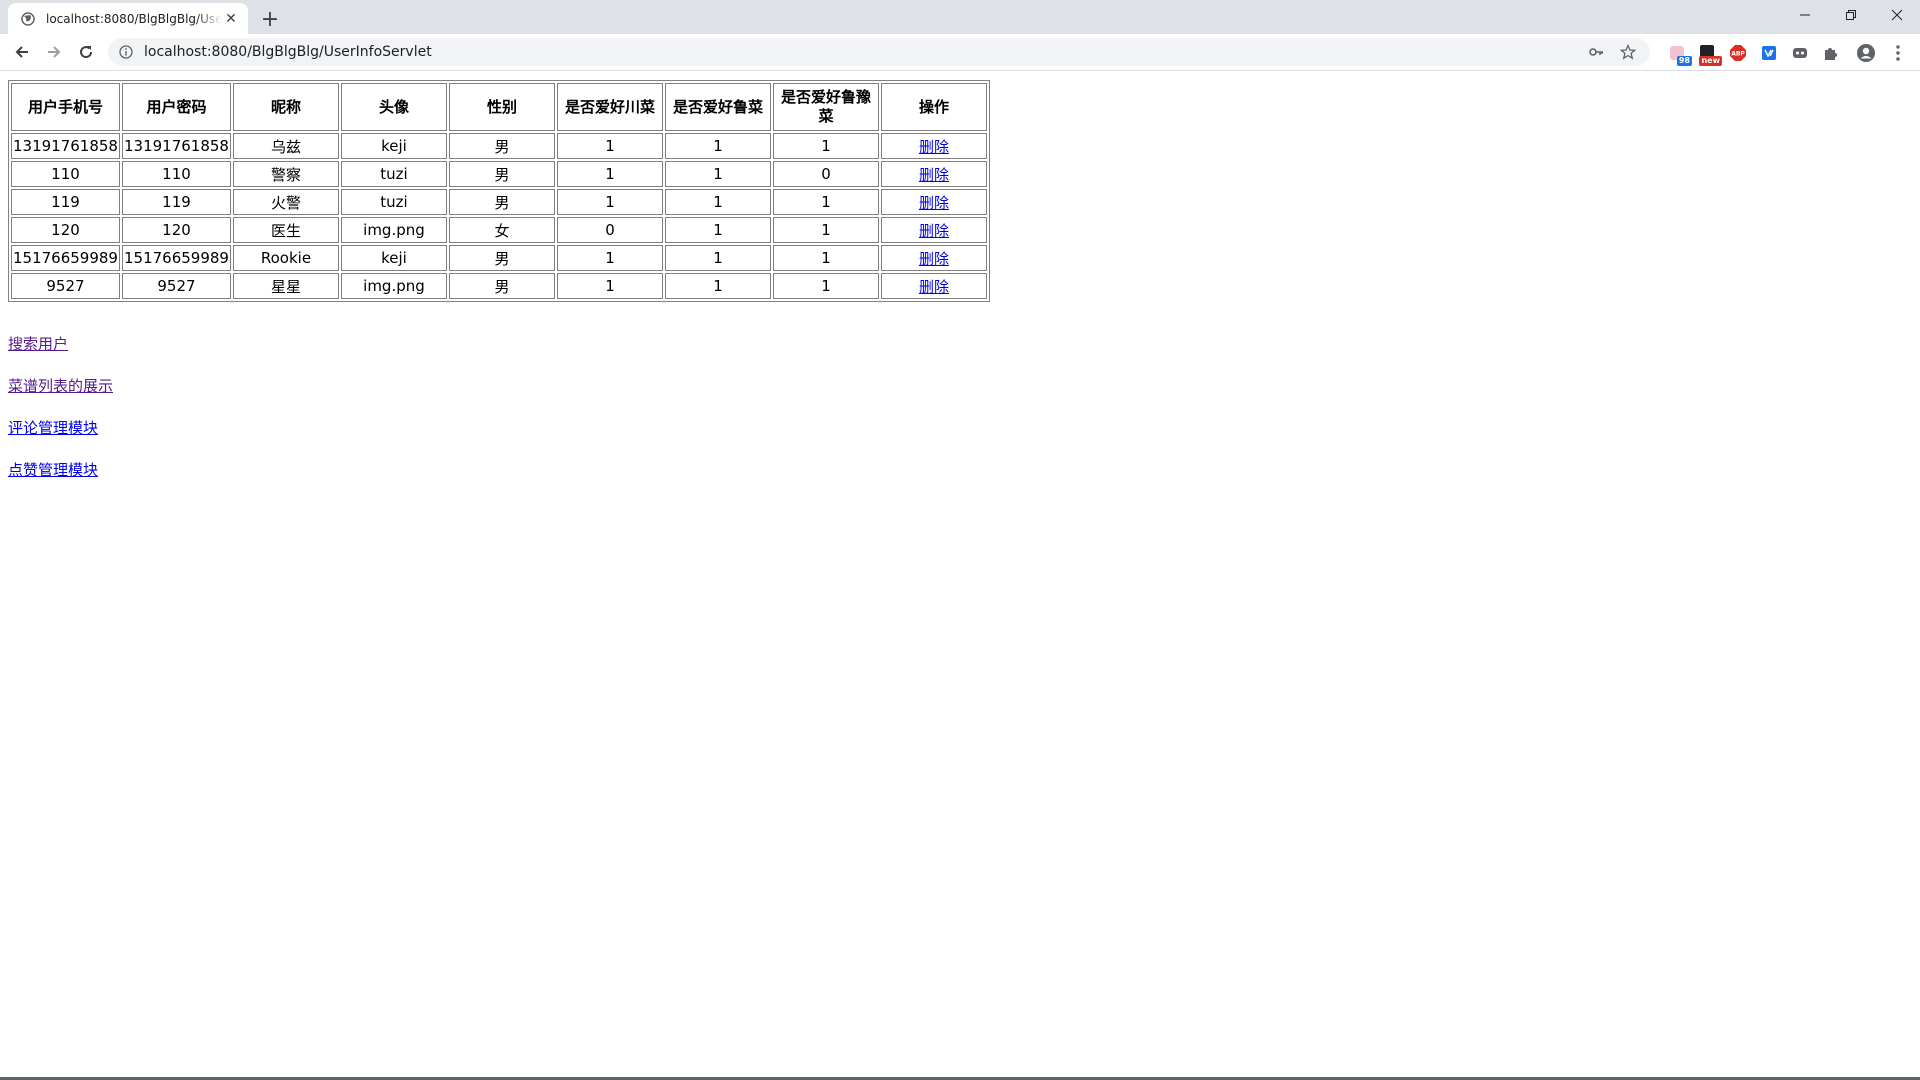 The height and width of the screenshot is (1080, 1920). Describe the element at coordinates (1800, 53) in the screenshot. I see `extension-media-icon` at that location.